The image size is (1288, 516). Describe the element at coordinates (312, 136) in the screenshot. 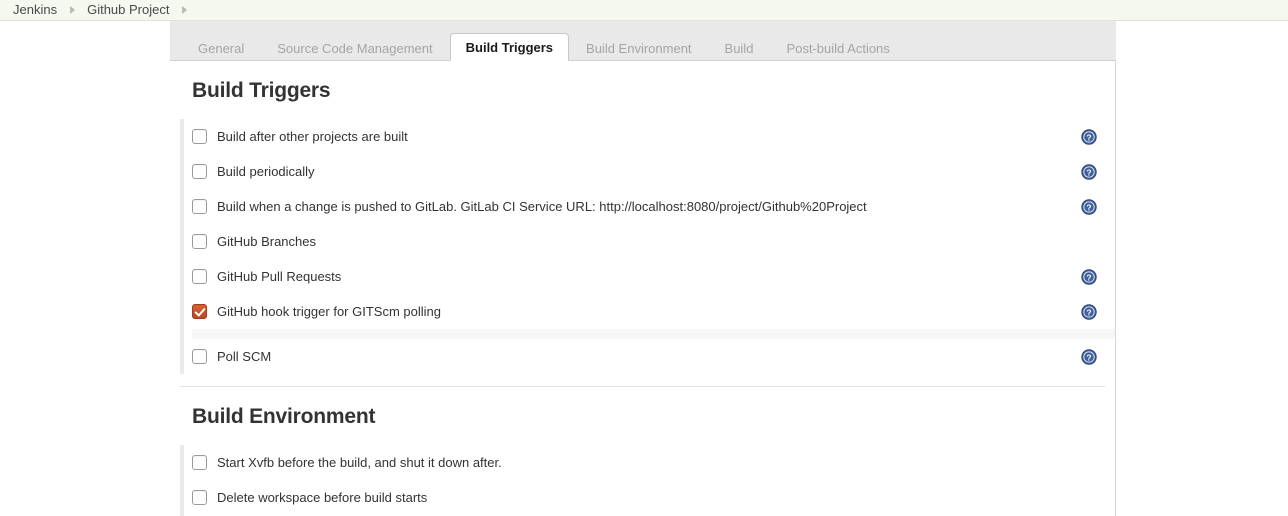

I see `row-label: Build after other projects are built` at that location.